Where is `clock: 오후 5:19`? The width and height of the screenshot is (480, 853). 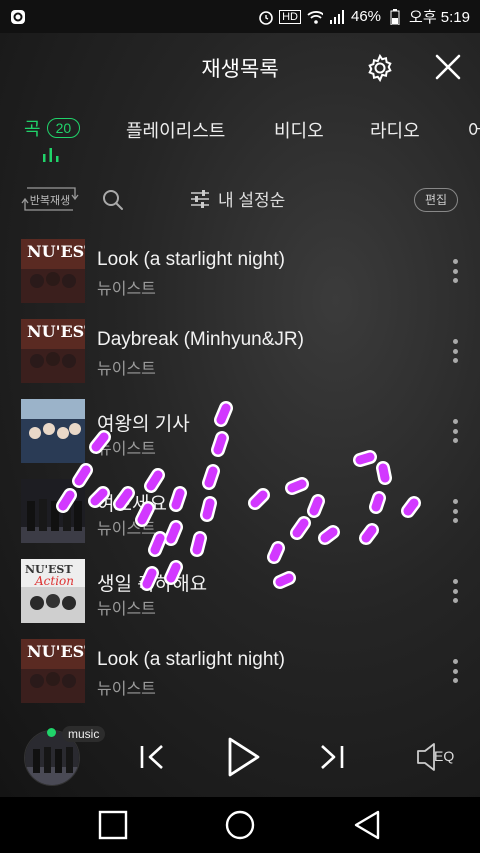 clock: 오후 5:19 is located at coordinates (439, 17).